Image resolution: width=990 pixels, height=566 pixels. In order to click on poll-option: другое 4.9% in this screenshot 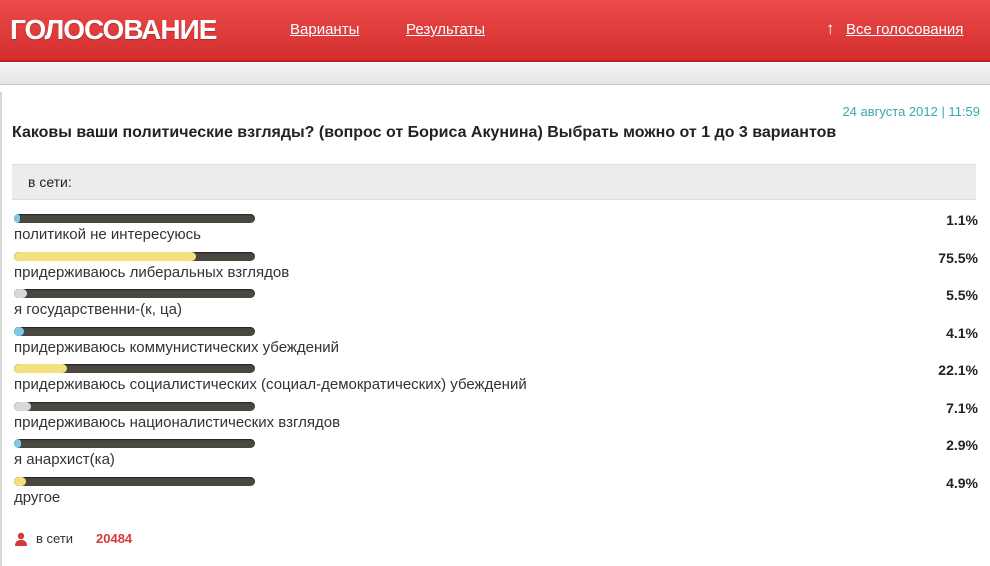, I will do `click(496, 494)`.